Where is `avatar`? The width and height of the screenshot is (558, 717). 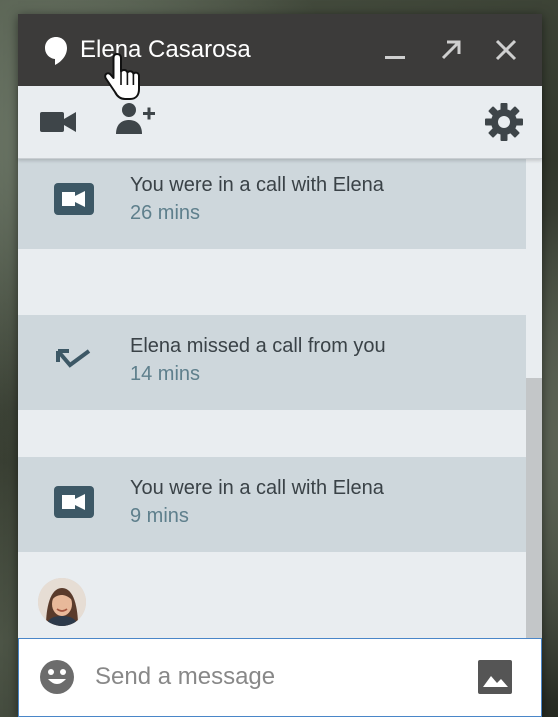
avatar is located at coordinates (62, 602).